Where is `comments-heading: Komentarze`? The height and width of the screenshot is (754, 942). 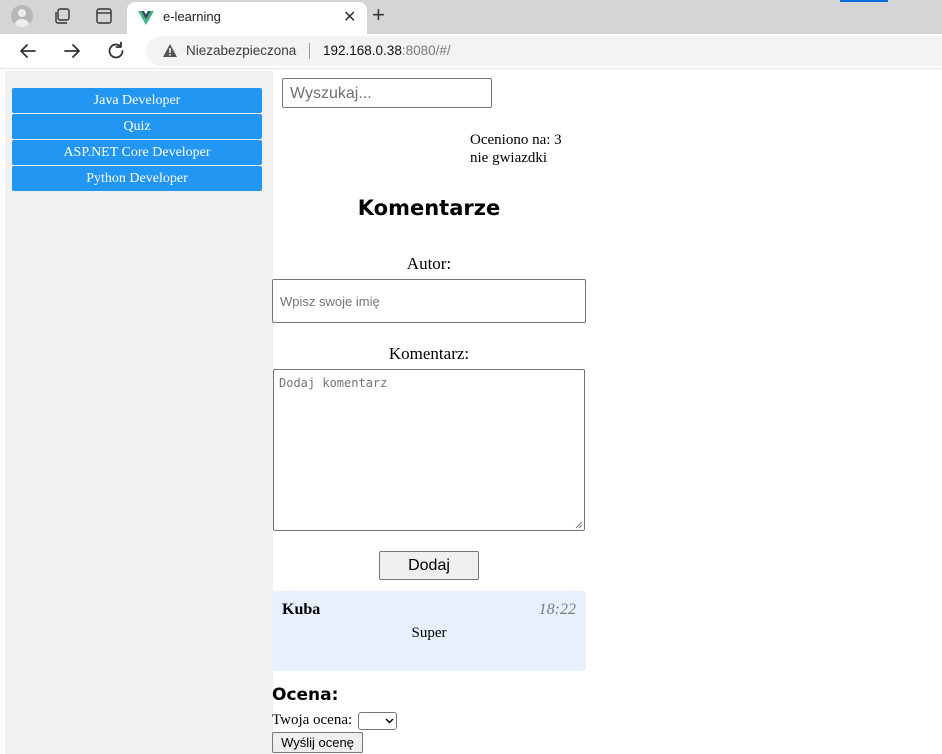
comments-heading: Komentarze is located at coordinates (429, 208).